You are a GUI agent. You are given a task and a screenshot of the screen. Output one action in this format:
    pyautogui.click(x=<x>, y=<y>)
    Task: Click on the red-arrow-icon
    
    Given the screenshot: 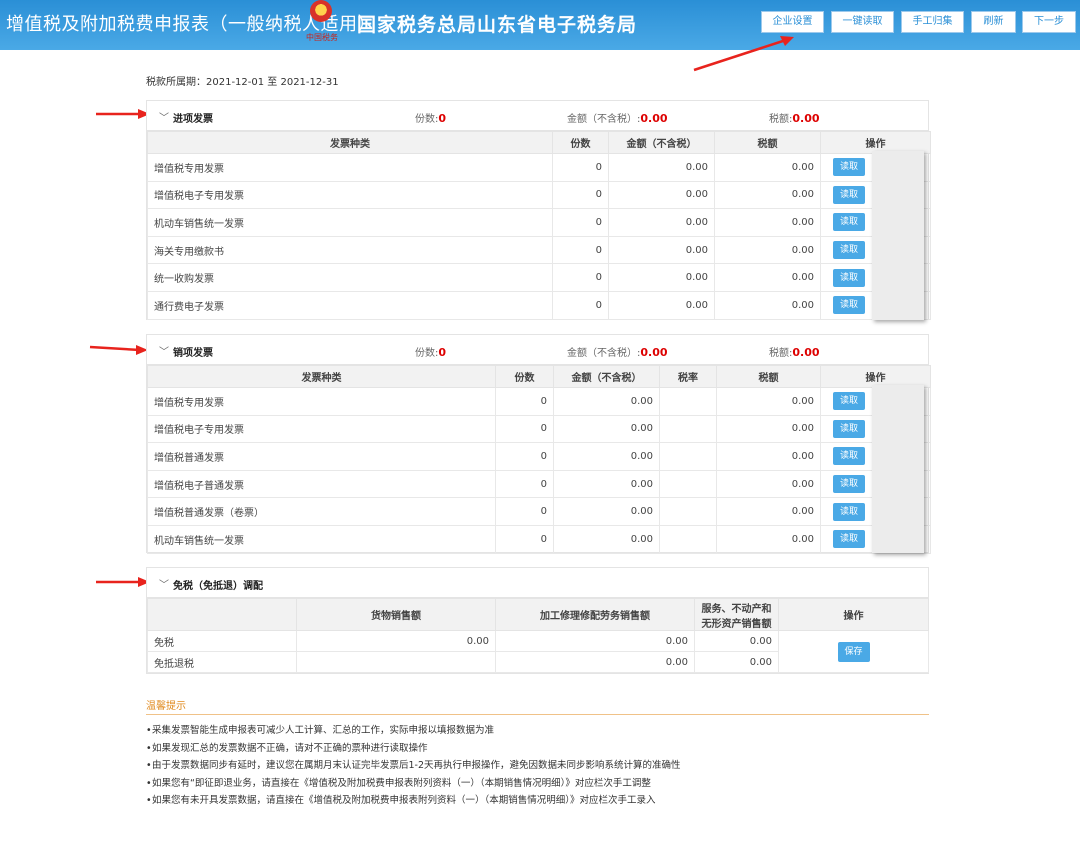 What is the action you would take?
    pyautogui.click(x=123, y=114)
    